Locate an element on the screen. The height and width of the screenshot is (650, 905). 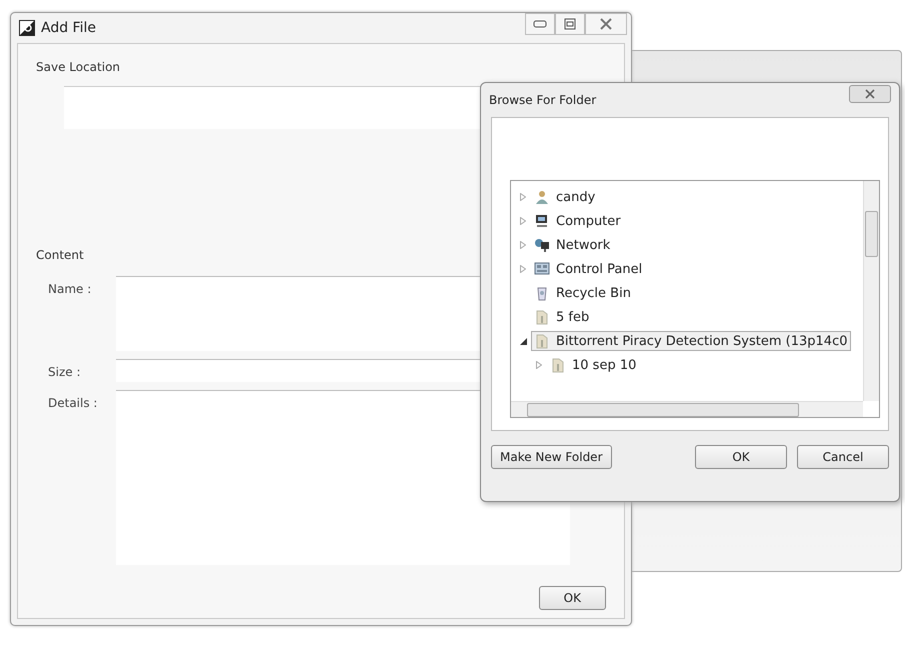
tree-item: Recycle Bin is located at coordinates (582, 293).